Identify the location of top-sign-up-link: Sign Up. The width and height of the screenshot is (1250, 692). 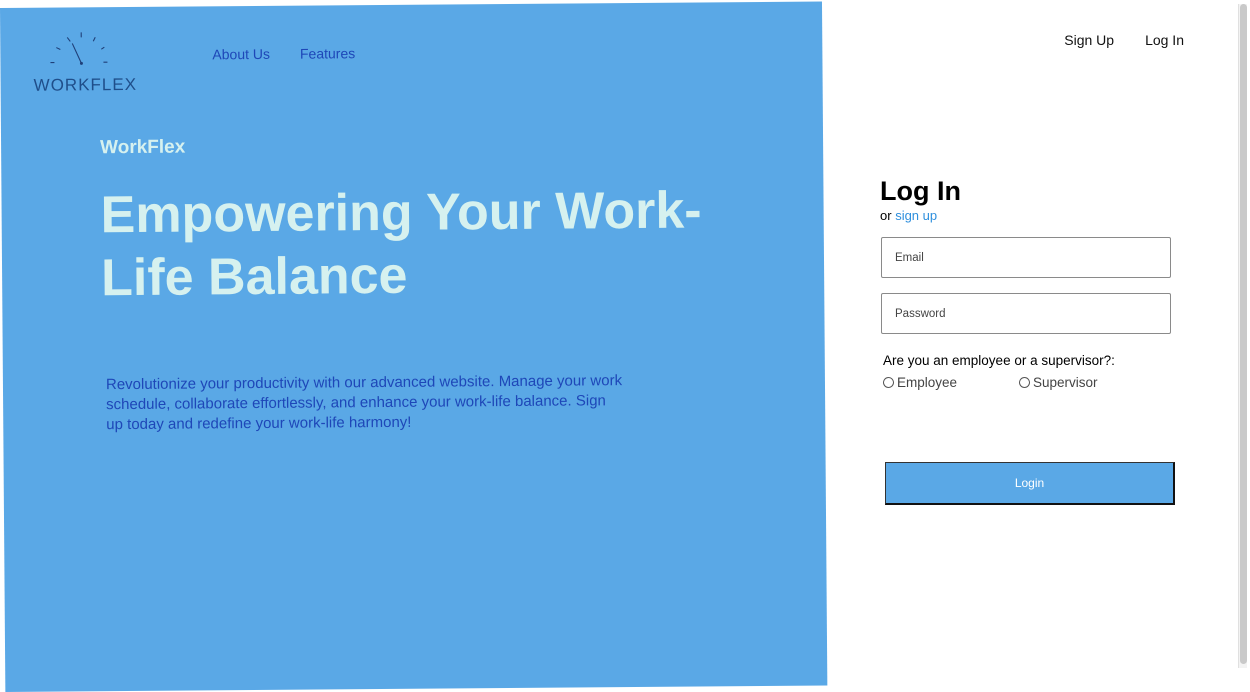
(1089, 40).